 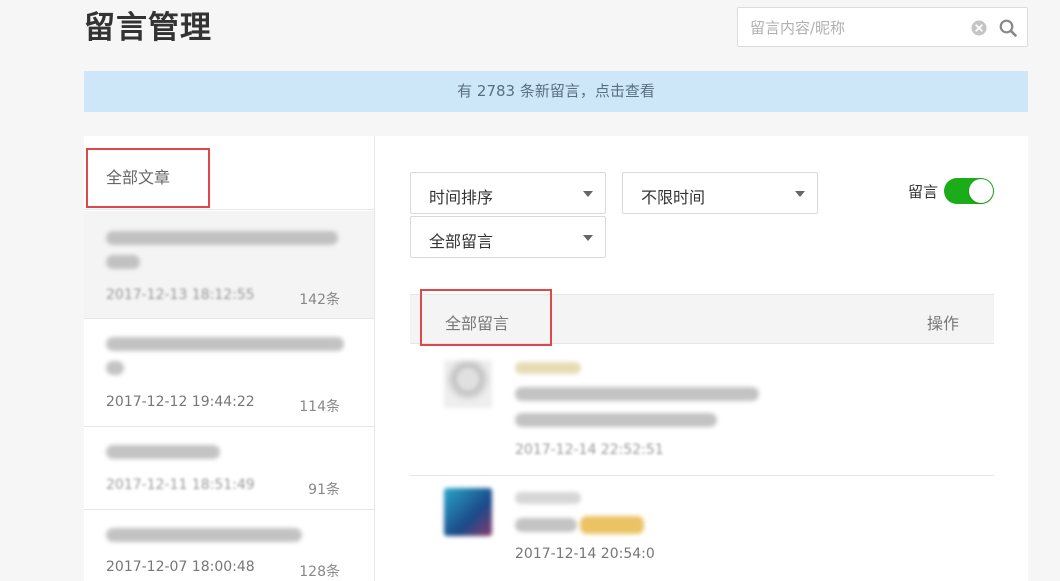 I want to click on article-comment-count: 91条, so click(x=324, y=490).